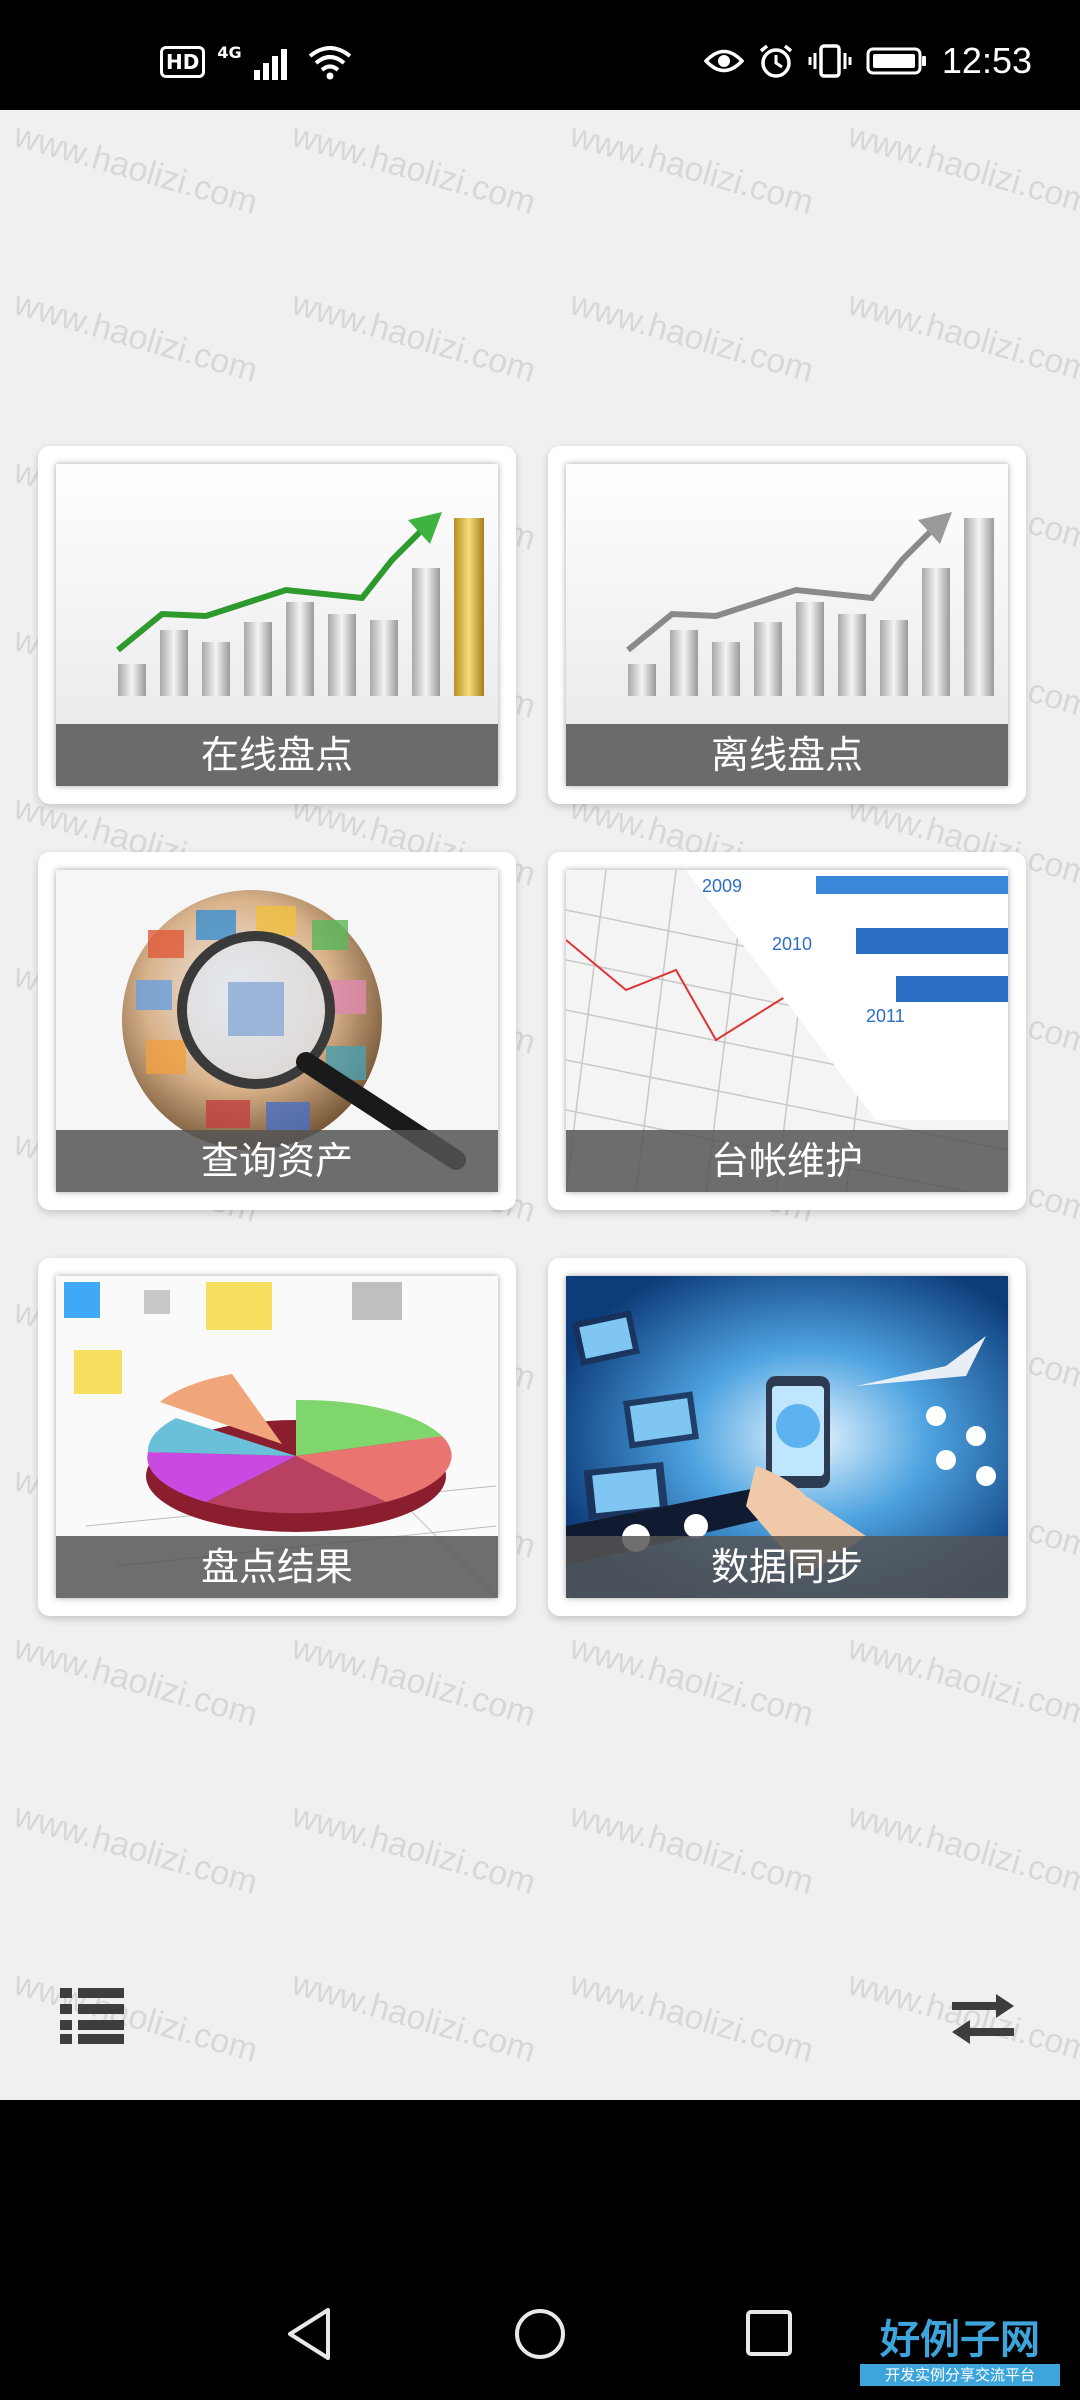 Image resolution: width=1080 pixels, height=2400 pixels. Describe the element at coordinates (329, 63) in the screenshot. I see `wifi-icon` at that location.